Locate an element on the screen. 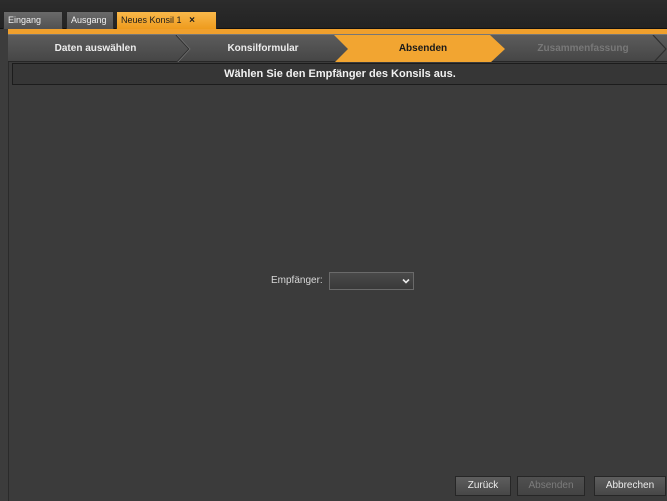 The width and height of the screenshot is (667, 501). tab-label: Neues Konsil 1 is located at coordinates (151, 20).